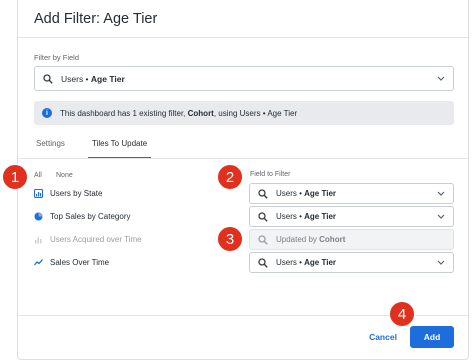  Describe the element at coordinates (38, 261) in the screenshot. I see `line-chart-icon` at that location.